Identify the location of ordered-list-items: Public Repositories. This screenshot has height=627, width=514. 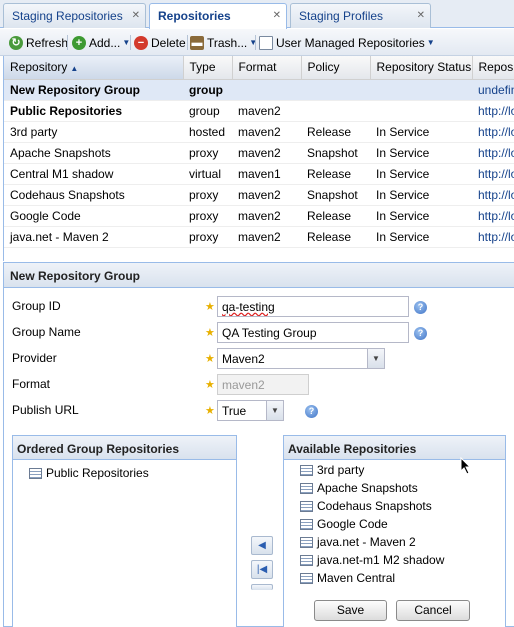
(124, 471).